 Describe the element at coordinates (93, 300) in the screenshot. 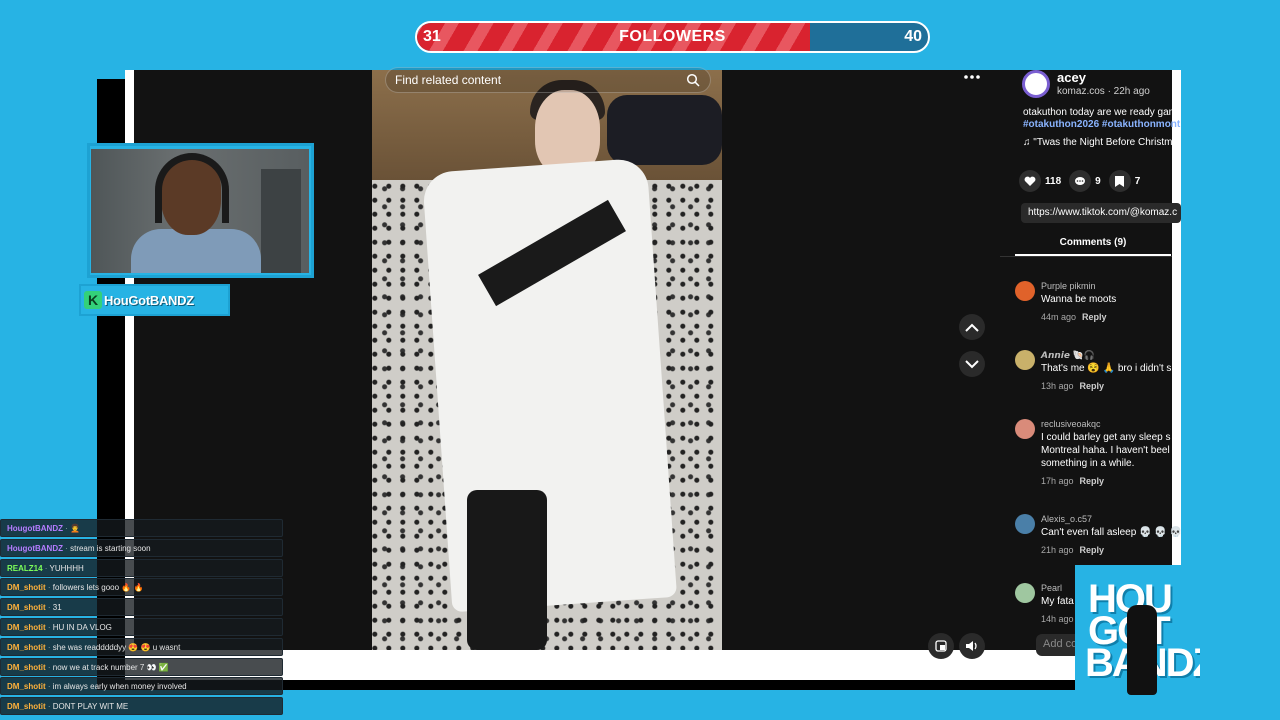

I see `kick-logo-icon: K` at that location.